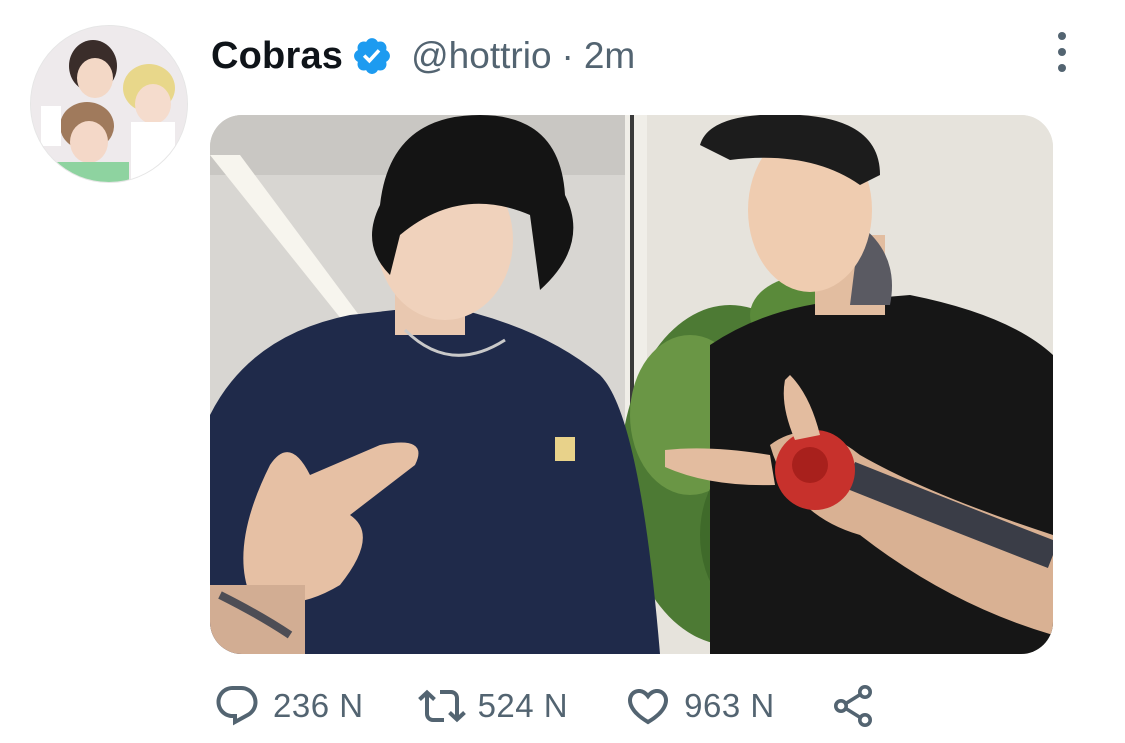 This screenshot has height=743, width=1125. I want to click on share-icon, so click(852, 706).